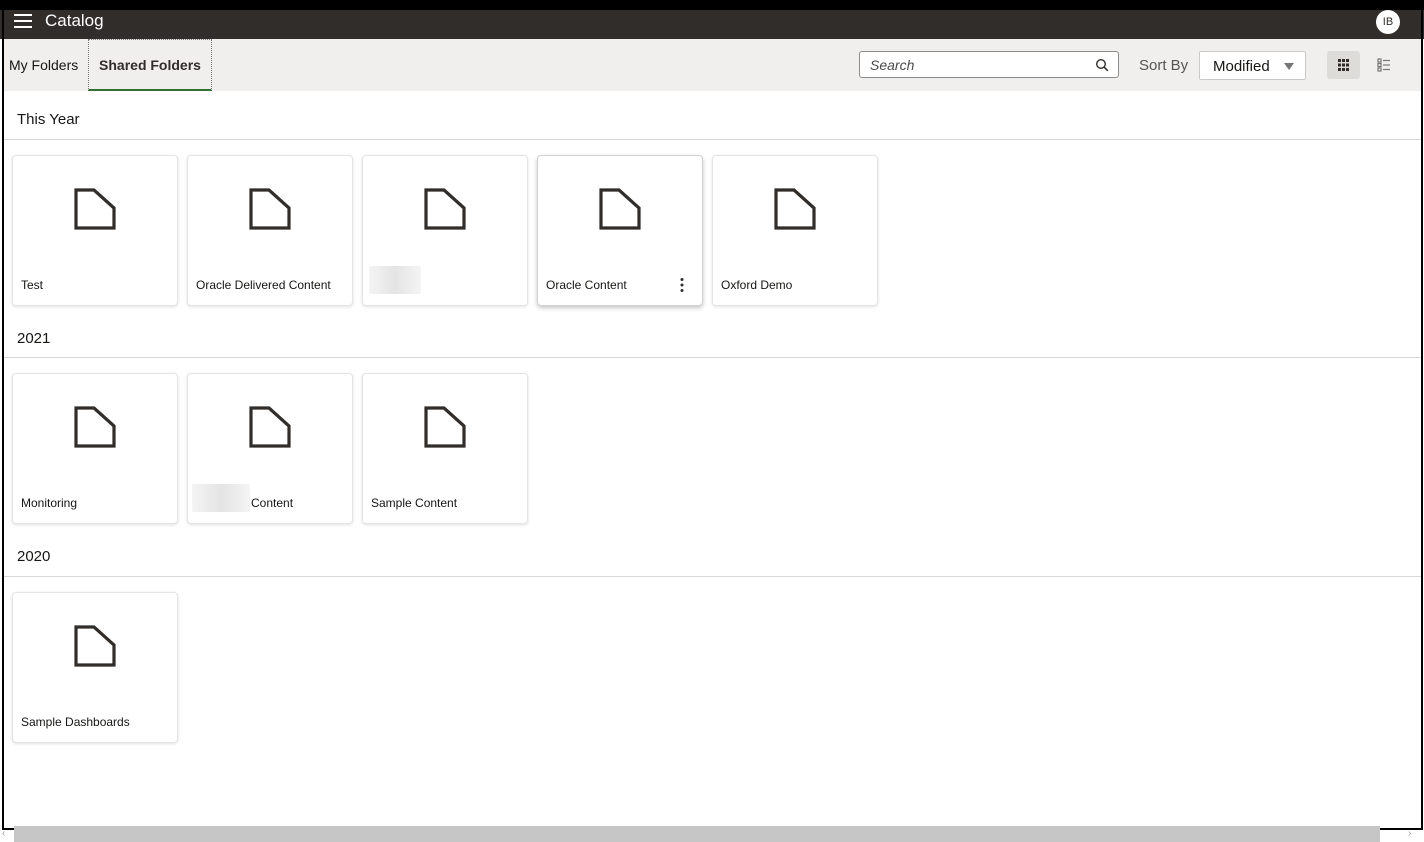  I want to click on folder-name: Monitoring, so click(49, 503).